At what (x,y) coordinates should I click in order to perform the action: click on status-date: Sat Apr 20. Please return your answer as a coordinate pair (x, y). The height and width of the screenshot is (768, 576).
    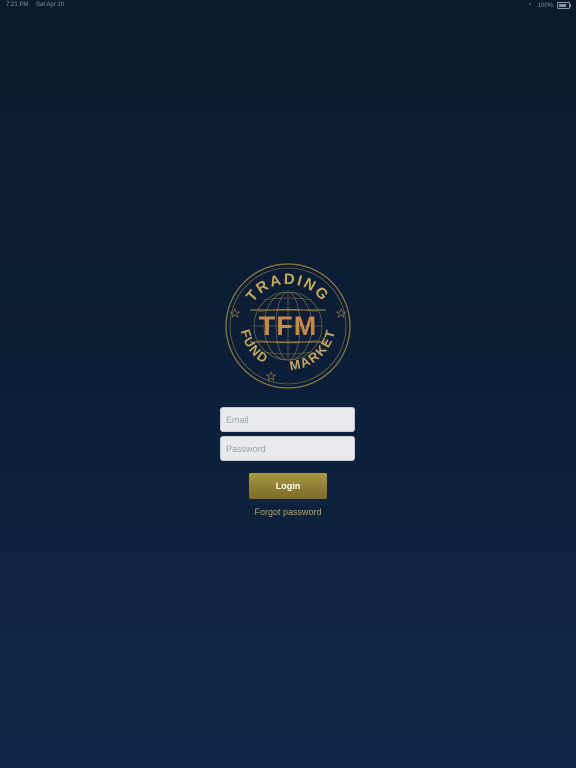
    Looking at the image, I should click on (50, 5).